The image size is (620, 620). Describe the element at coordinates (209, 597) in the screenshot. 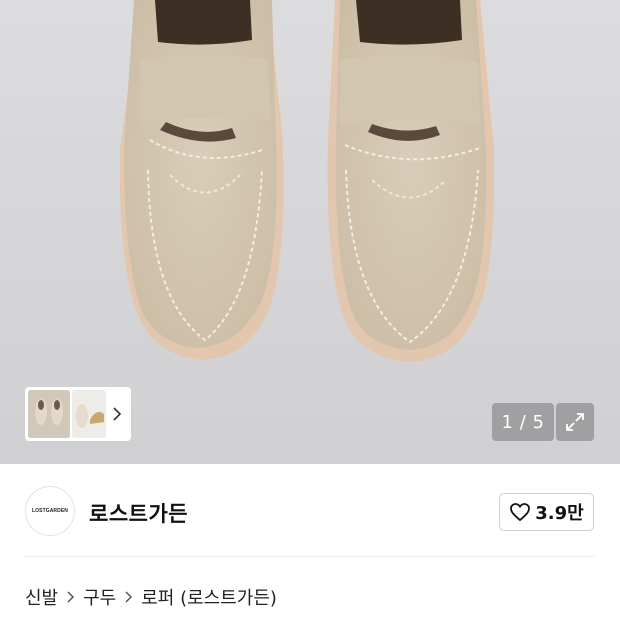

I see `breadcrumb-item-loafers: 로퍼 (로스트가든)` at that location.